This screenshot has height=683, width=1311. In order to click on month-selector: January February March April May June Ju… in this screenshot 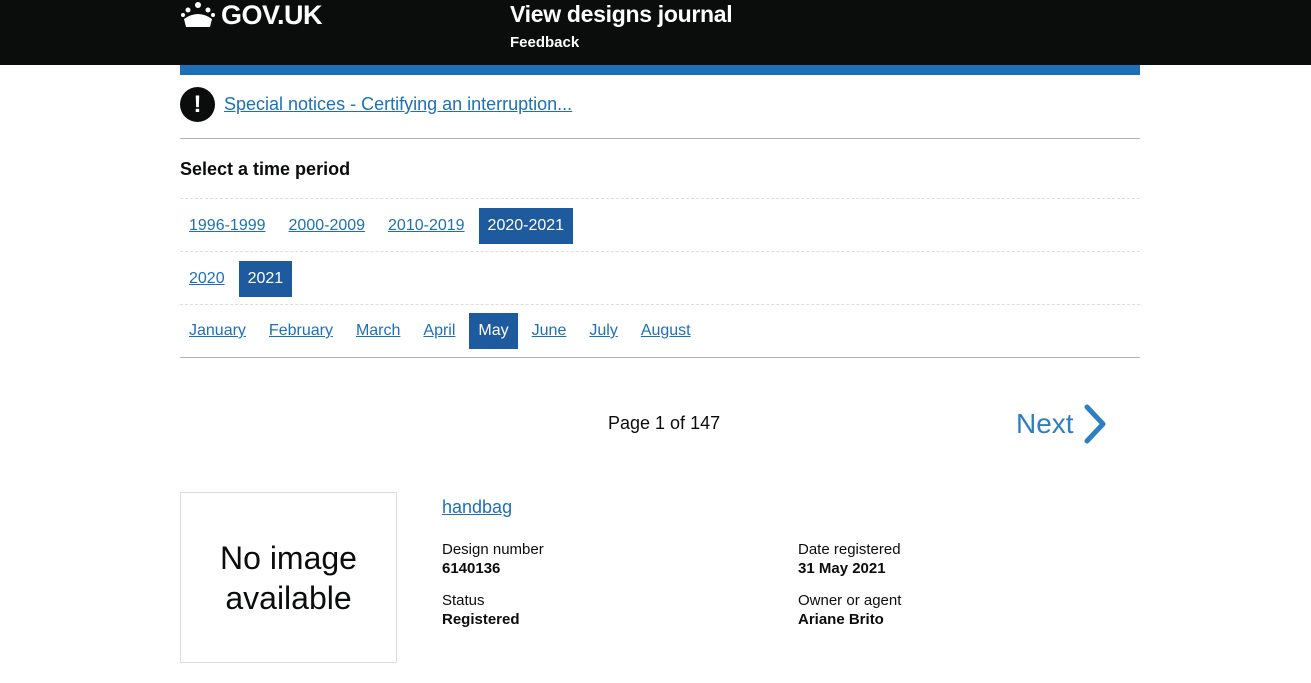, I will do `click(660, 331)`.